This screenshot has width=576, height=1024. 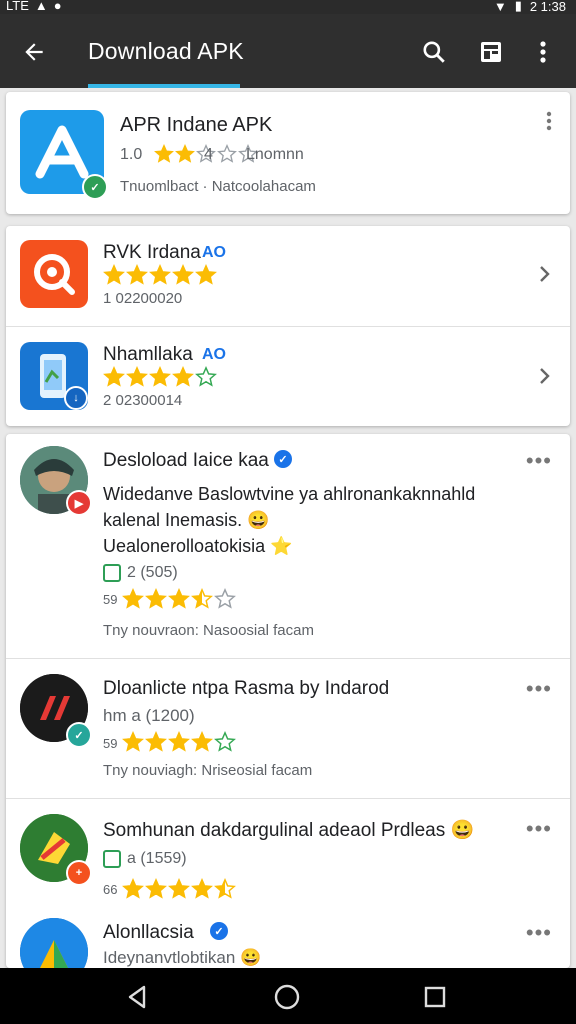 What do you see at coordinates (137, 997) in the screenshot?
I see `back-triangle-icon` at bounding box center [137, 997].